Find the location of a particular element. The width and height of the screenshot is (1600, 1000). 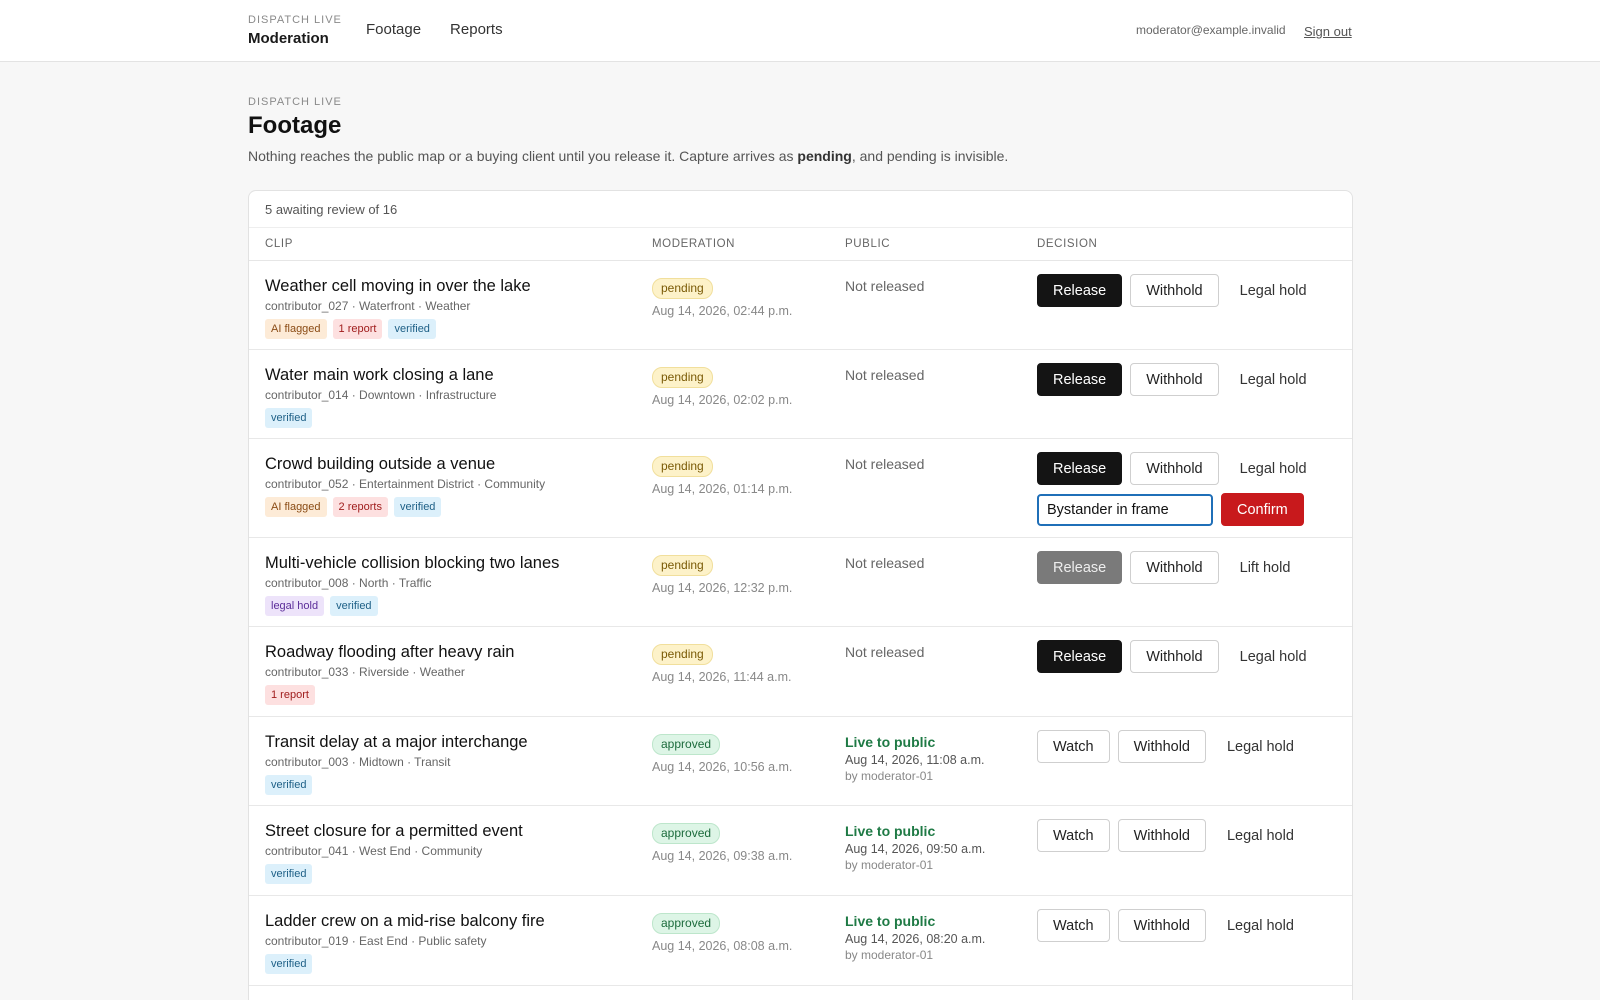

nav-link-footage: Footage is located at coordinates (393, 29).